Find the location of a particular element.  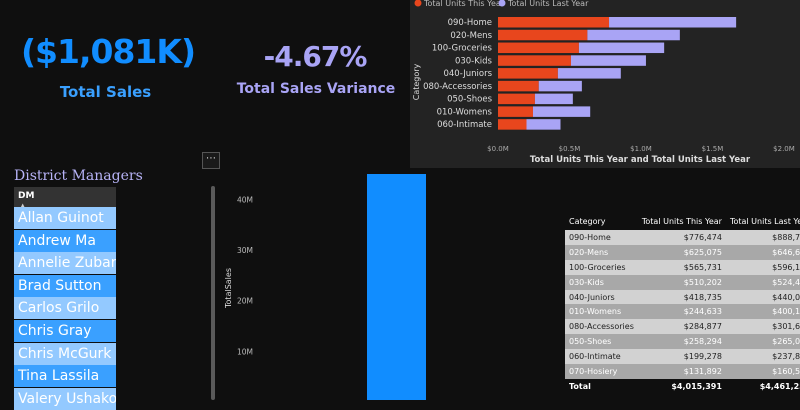

table-cell-category: 100-Groceries is located at coordinates (601, 267).